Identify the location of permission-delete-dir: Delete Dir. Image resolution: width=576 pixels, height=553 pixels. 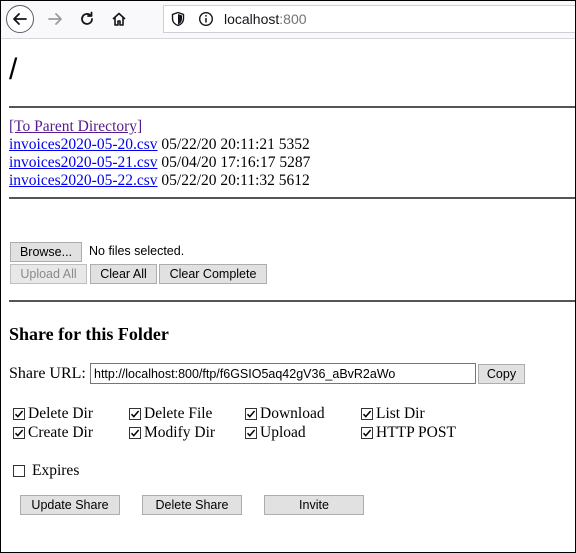
(53, 414).